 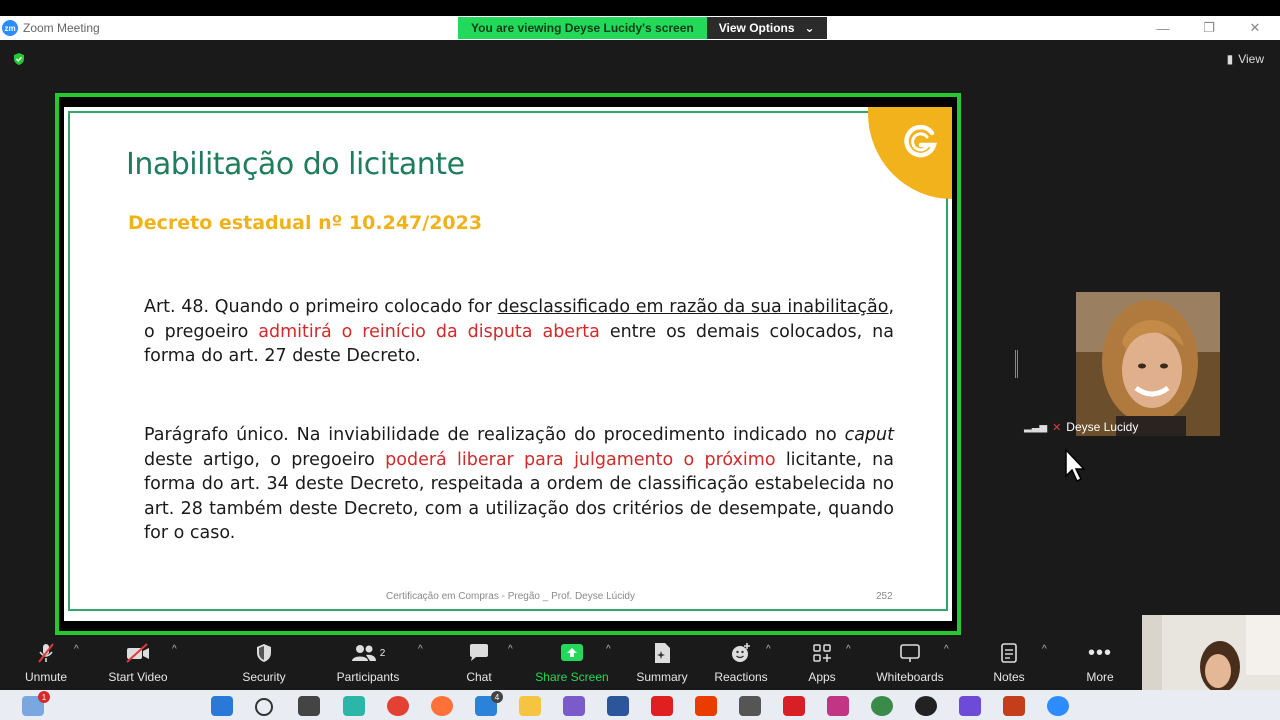 I want to click on firefox-browser-icon, so click(x=442, y=706).